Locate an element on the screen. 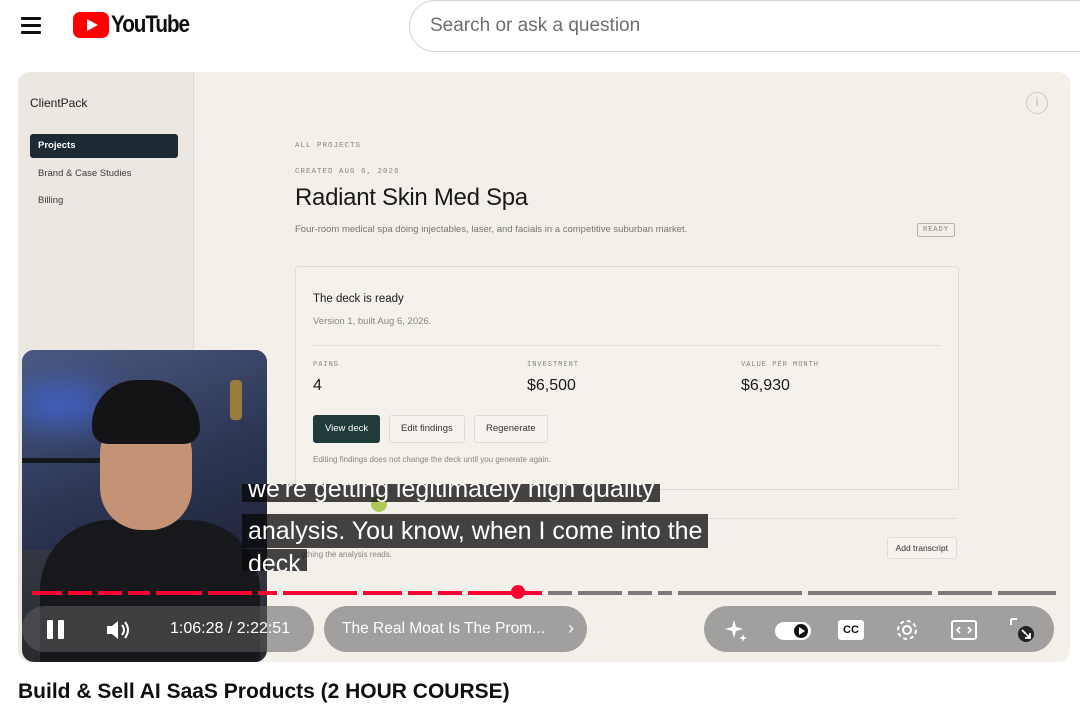 The image size is (1080, 714). divider is located at coordinates (627, 345).